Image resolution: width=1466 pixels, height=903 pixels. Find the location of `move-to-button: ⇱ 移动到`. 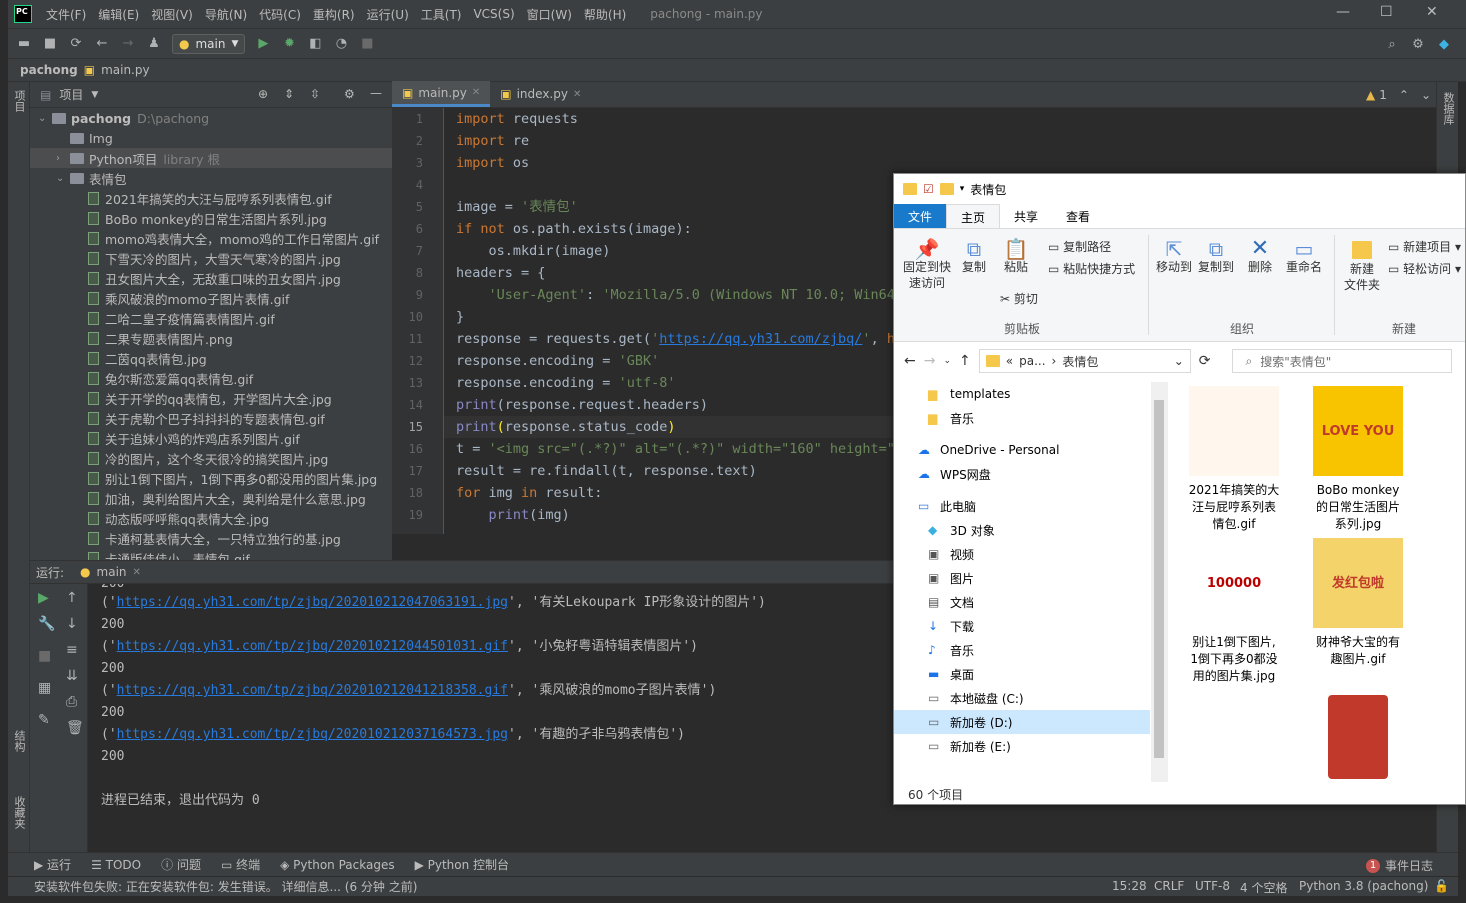

move-to-button: ⇱ 移动到 is located at coordinates (1174, 257).